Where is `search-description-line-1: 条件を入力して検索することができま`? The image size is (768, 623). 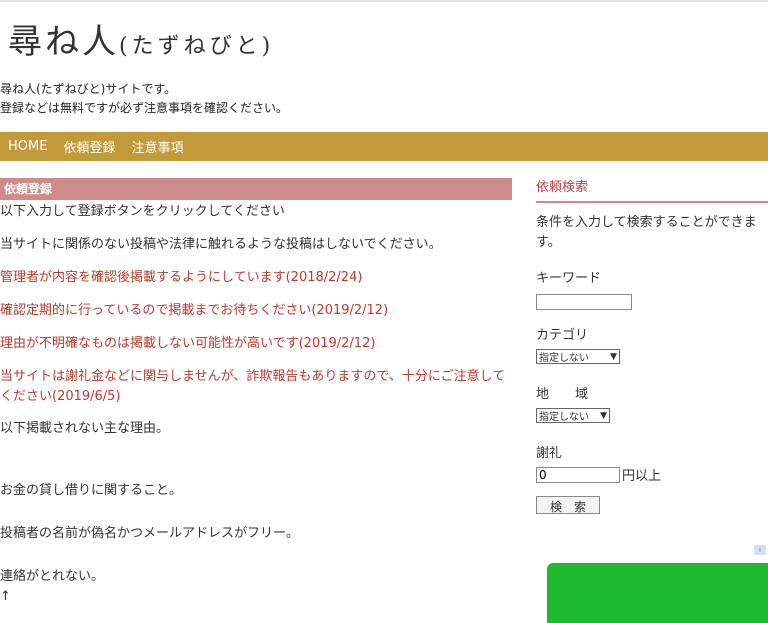
search-description-line-1: 条件を入力して検索することができま is located at coordinates (646, 222).